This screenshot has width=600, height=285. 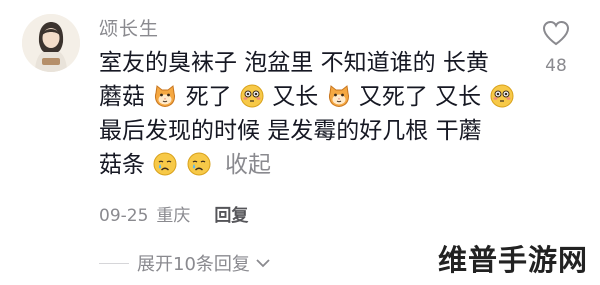 What do you see at coordinates (512, 260) in the screenshot?
I see `watermark: 维普手游网` at bounding box center [512, 260].